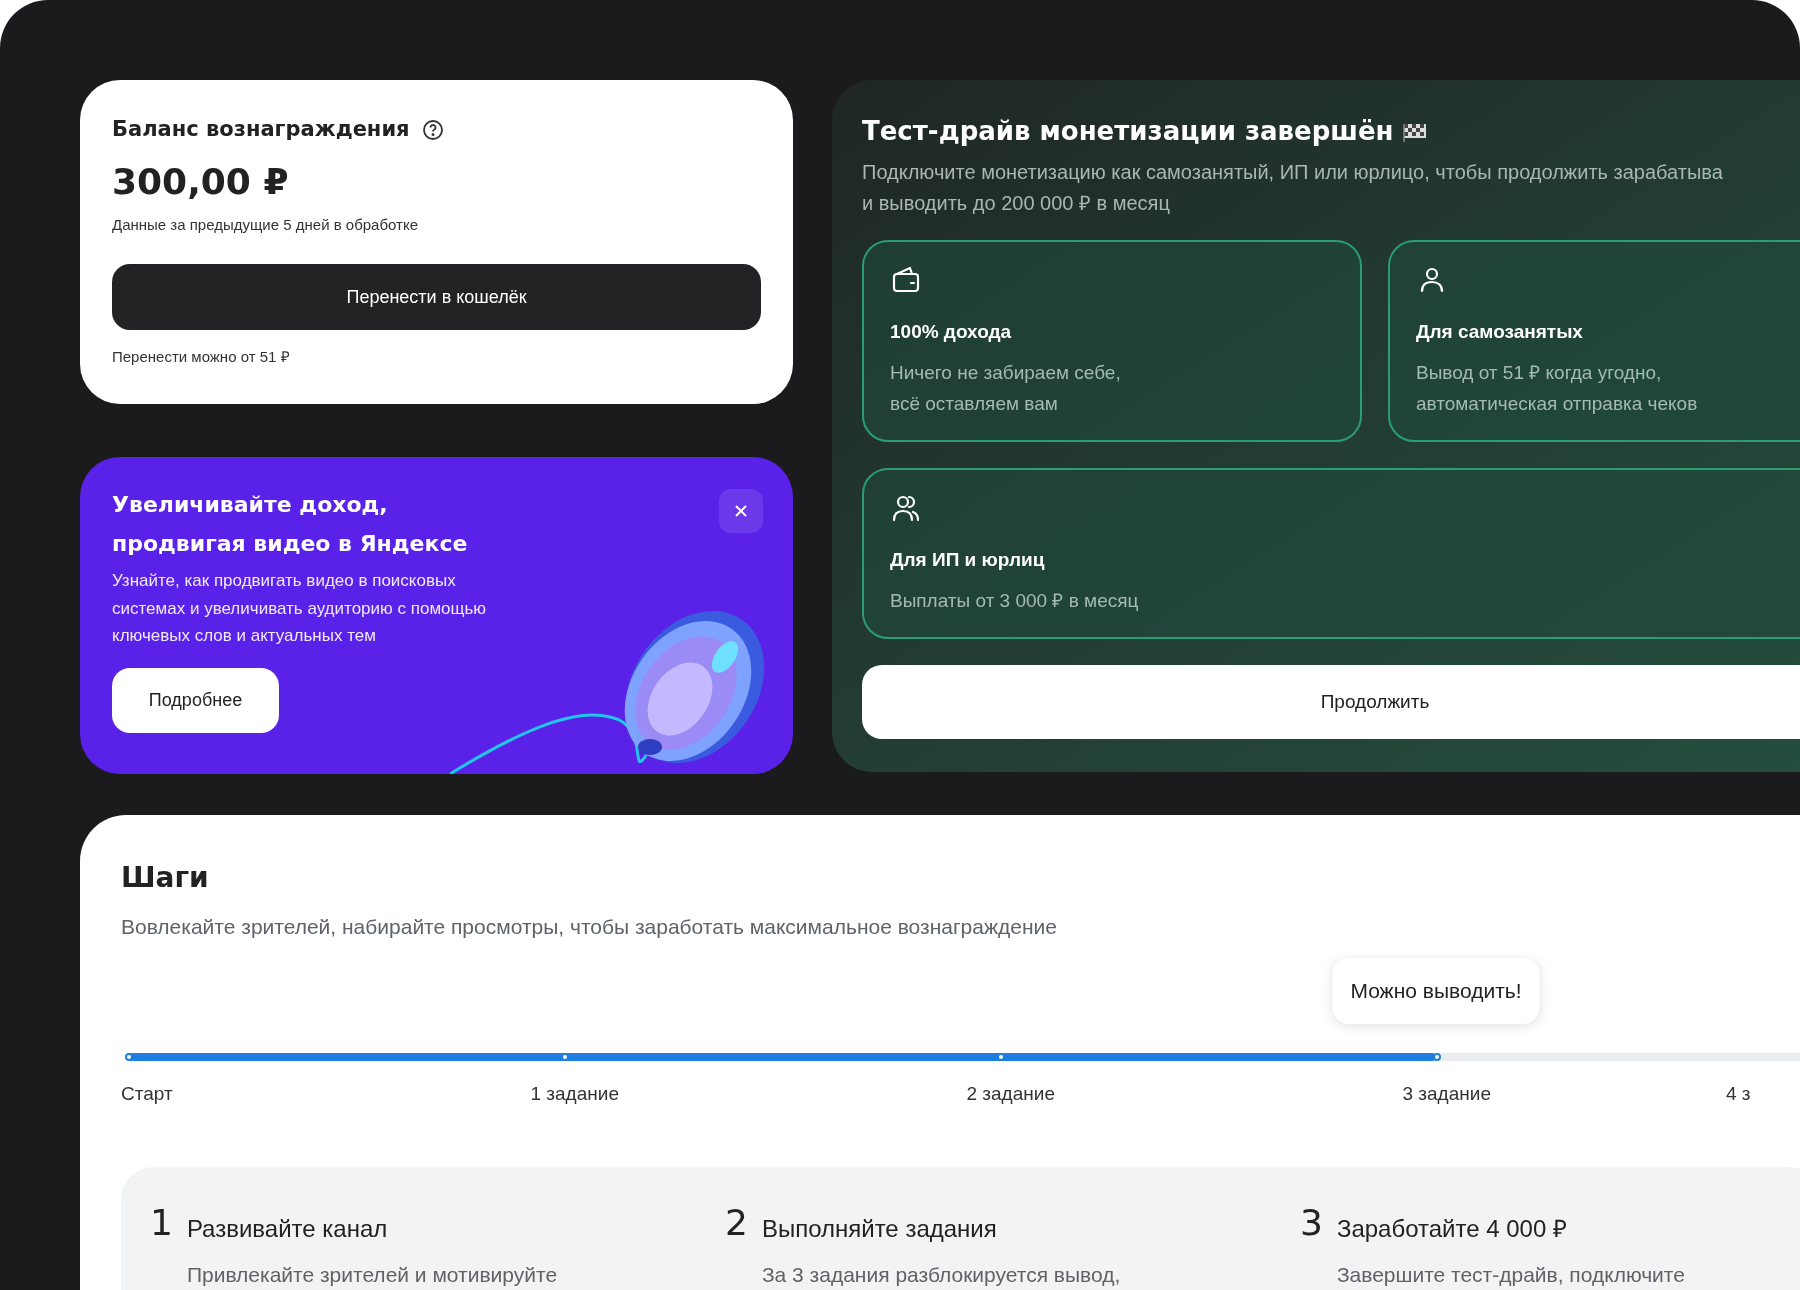  I want to click on transfer-button: Перенести в кошелёк, so click(436, 297).